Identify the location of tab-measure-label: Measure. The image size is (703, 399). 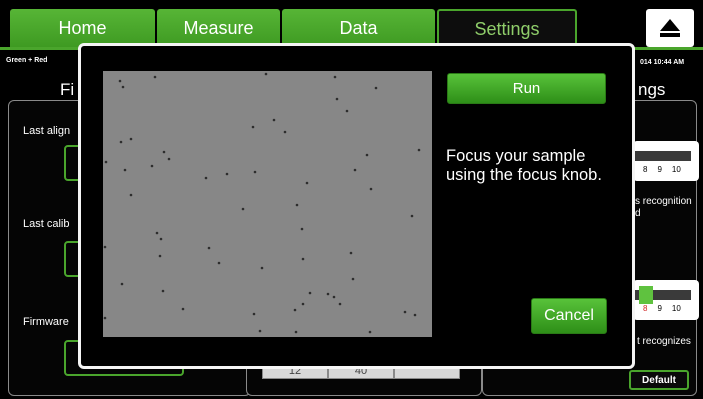
(218, 27).